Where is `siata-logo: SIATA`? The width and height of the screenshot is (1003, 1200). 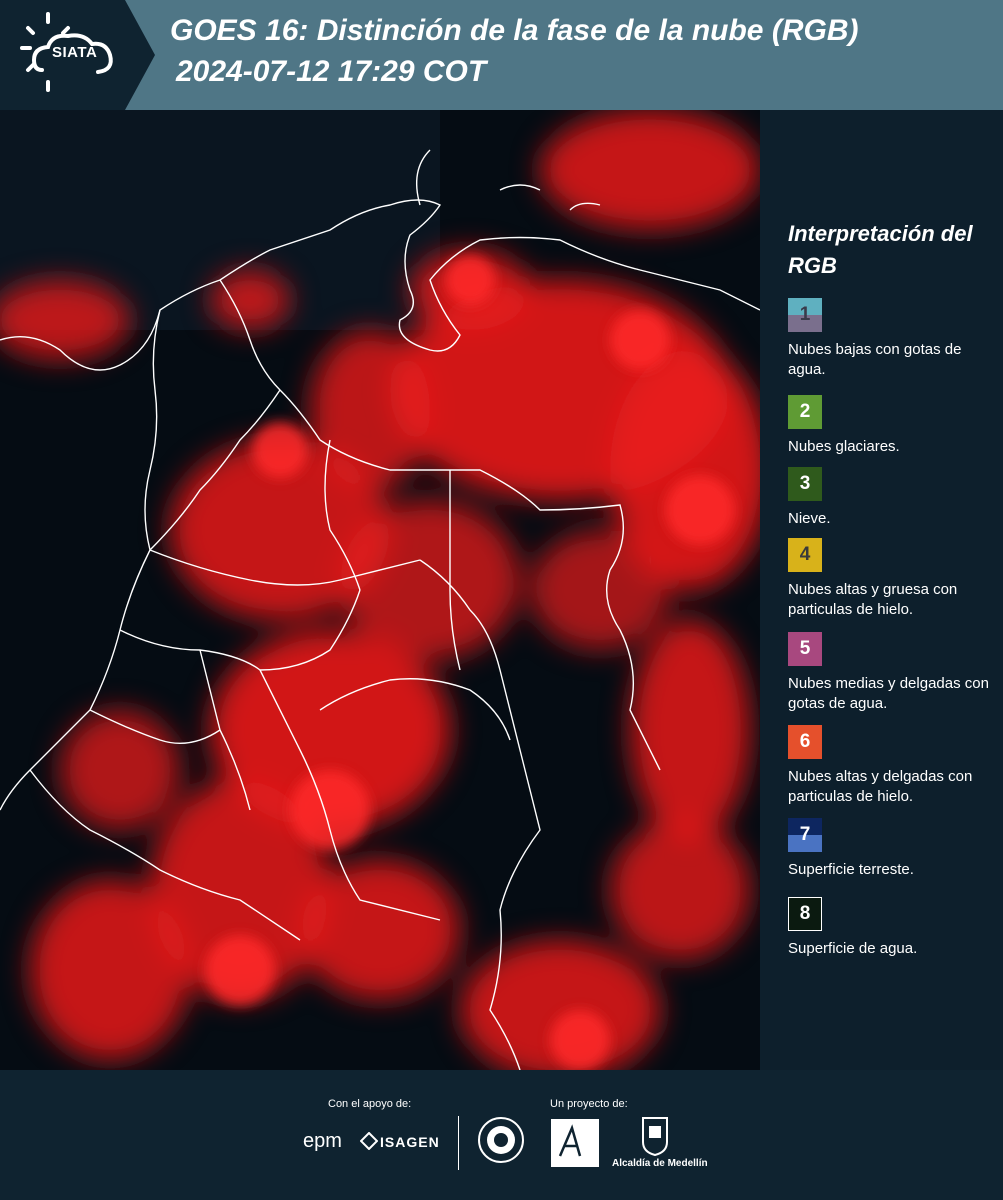 siata-logo: SIATA is located at coordinates (75, 55).